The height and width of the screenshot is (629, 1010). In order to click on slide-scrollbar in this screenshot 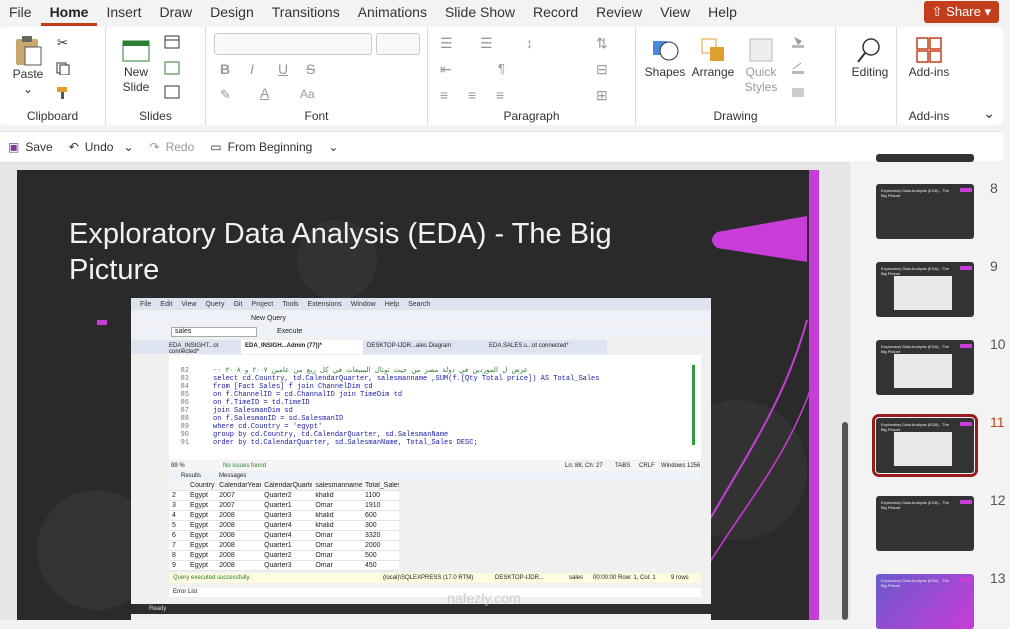, I will do `click(845, 521)`.